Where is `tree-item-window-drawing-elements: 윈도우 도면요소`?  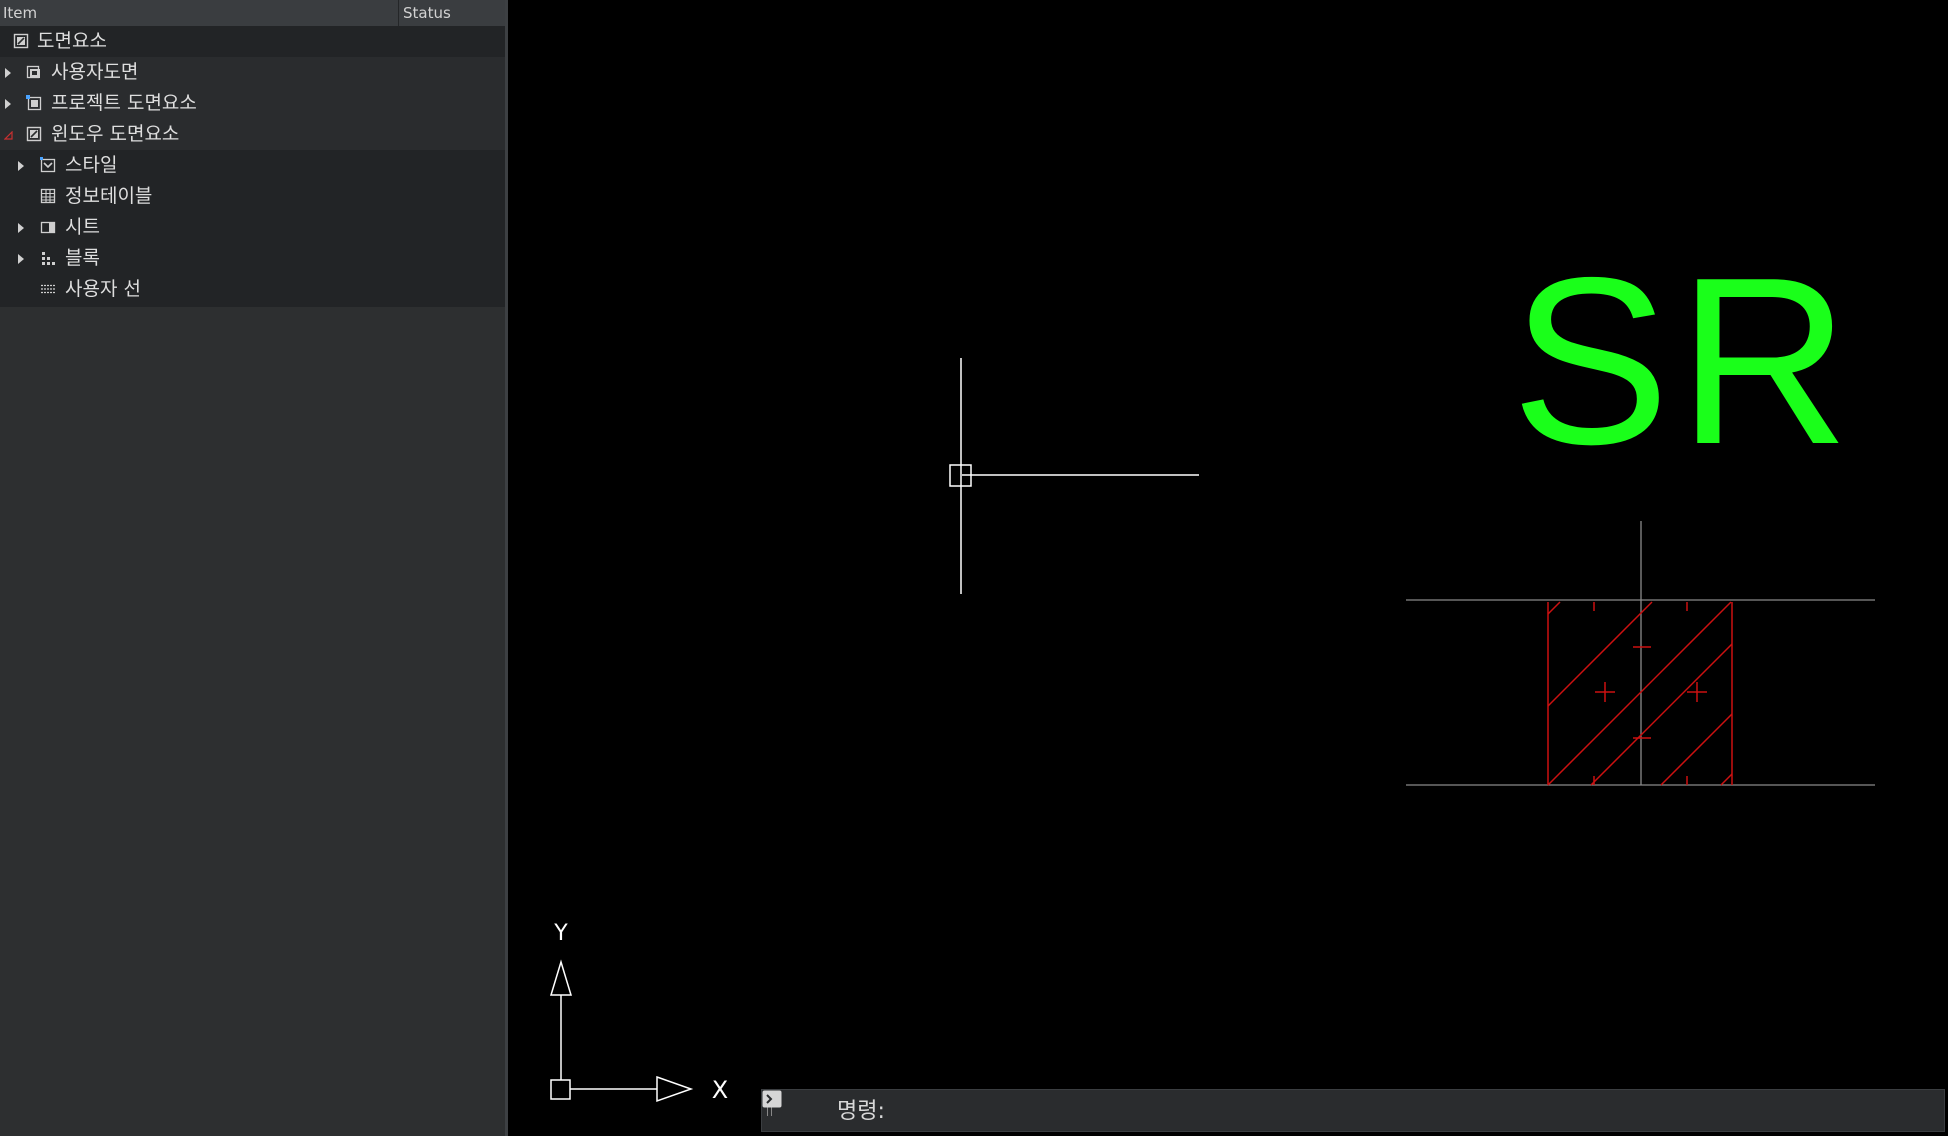
tree-item-window-drawing-elements: 윈도우 도면요소 is located at coordinates (252, 134).